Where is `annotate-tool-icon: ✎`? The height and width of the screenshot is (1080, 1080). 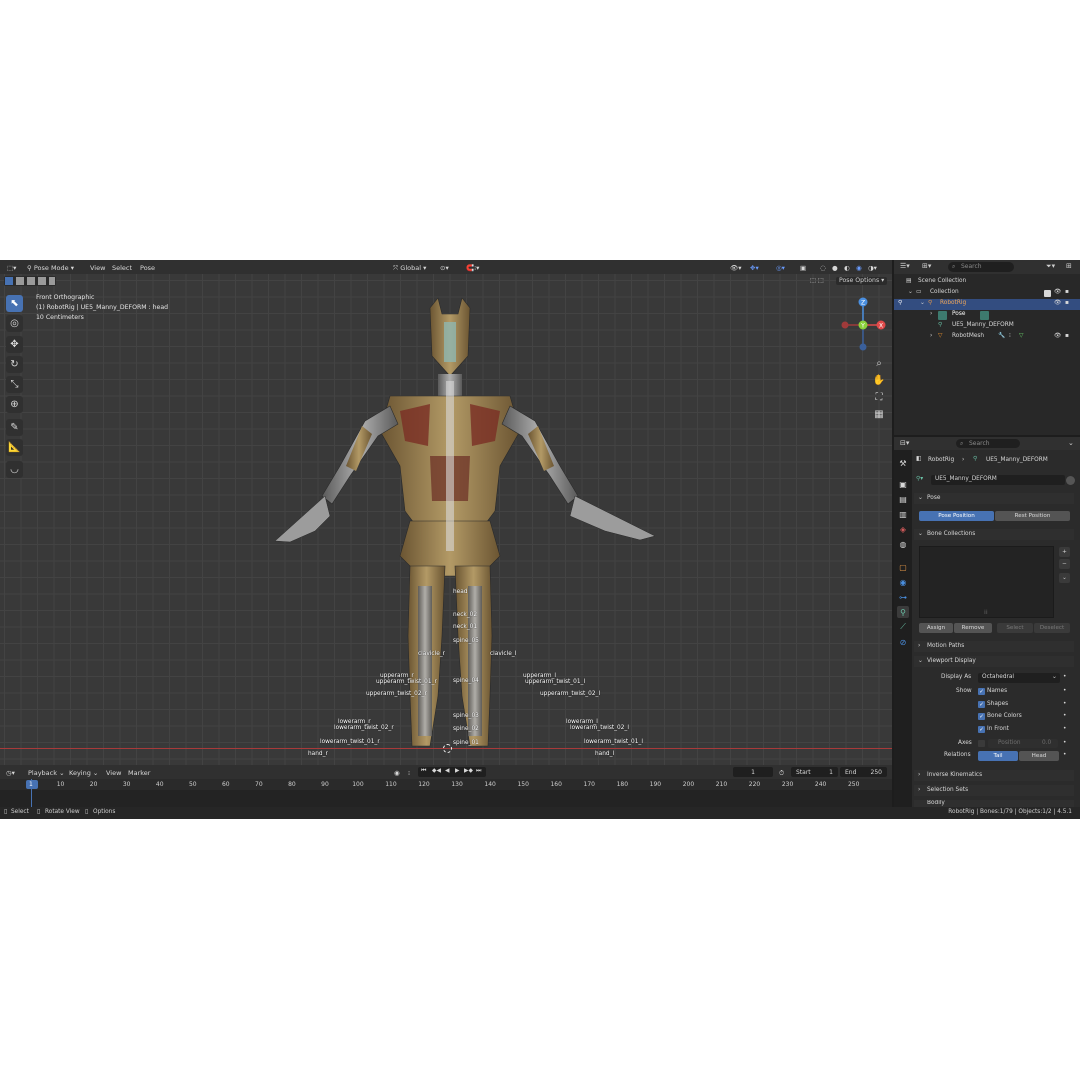
annotate-tool-icon: ✎ is located at coordinates (14, 427).